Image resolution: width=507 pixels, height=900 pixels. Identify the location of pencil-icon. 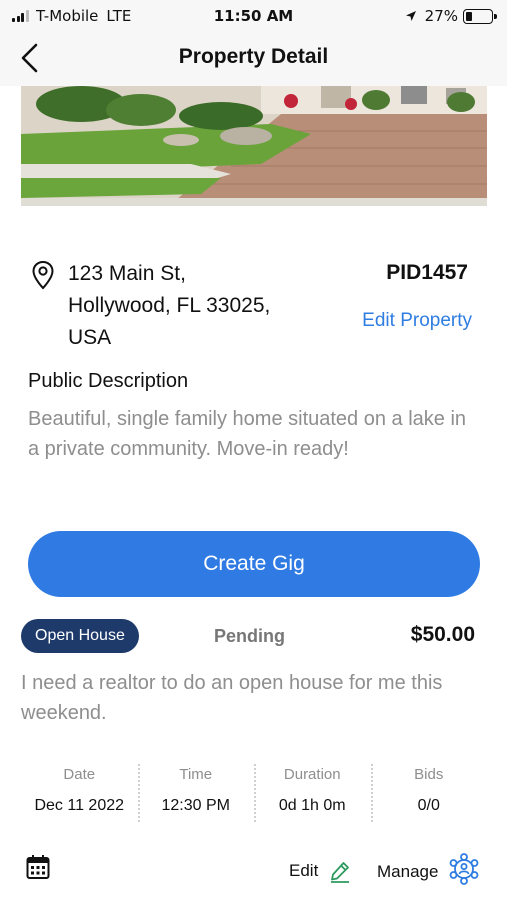
(340, 872).